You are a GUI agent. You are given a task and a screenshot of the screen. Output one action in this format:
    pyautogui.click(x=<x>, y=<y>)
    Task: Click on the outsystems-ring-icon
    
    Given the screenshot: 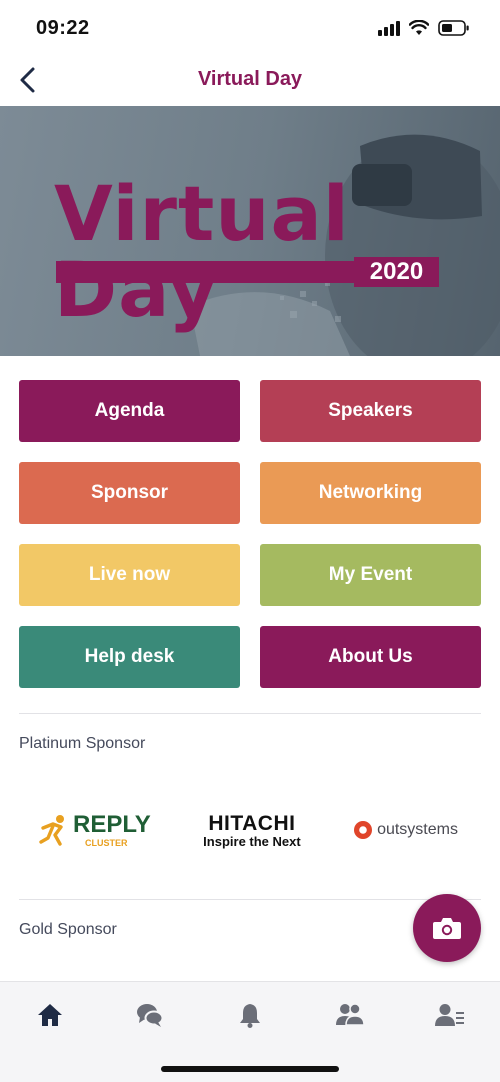 What is the action you would take?
    pyautogui.click(x=363, y=830)
    